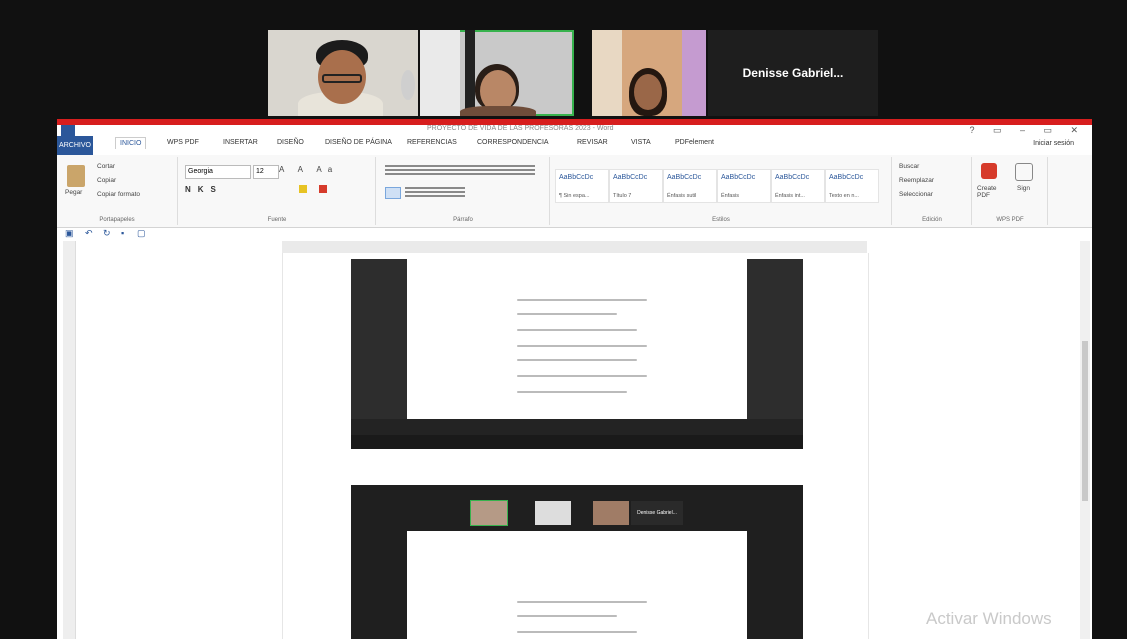  I want to click on sign-in-link: Iniciar sesión, so click(1053, 143).